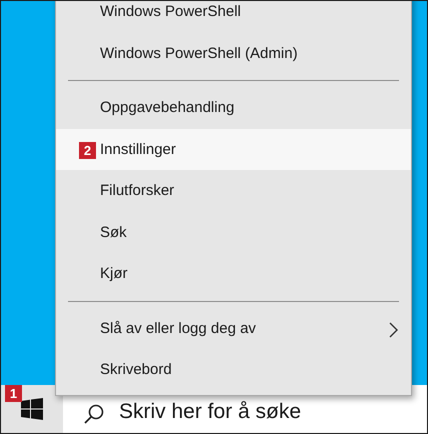  What do you see at coordinates (137, 191) in the screenshot?
I see `menu-item-label: Filutforsker` at bounding box center [137, 191].